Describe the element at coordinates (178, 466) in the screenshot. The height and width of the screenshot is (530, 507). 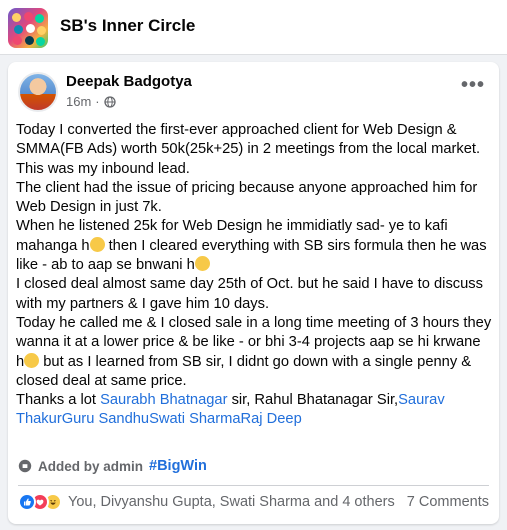
I see `hashtag-link: #BigWin` at that location.